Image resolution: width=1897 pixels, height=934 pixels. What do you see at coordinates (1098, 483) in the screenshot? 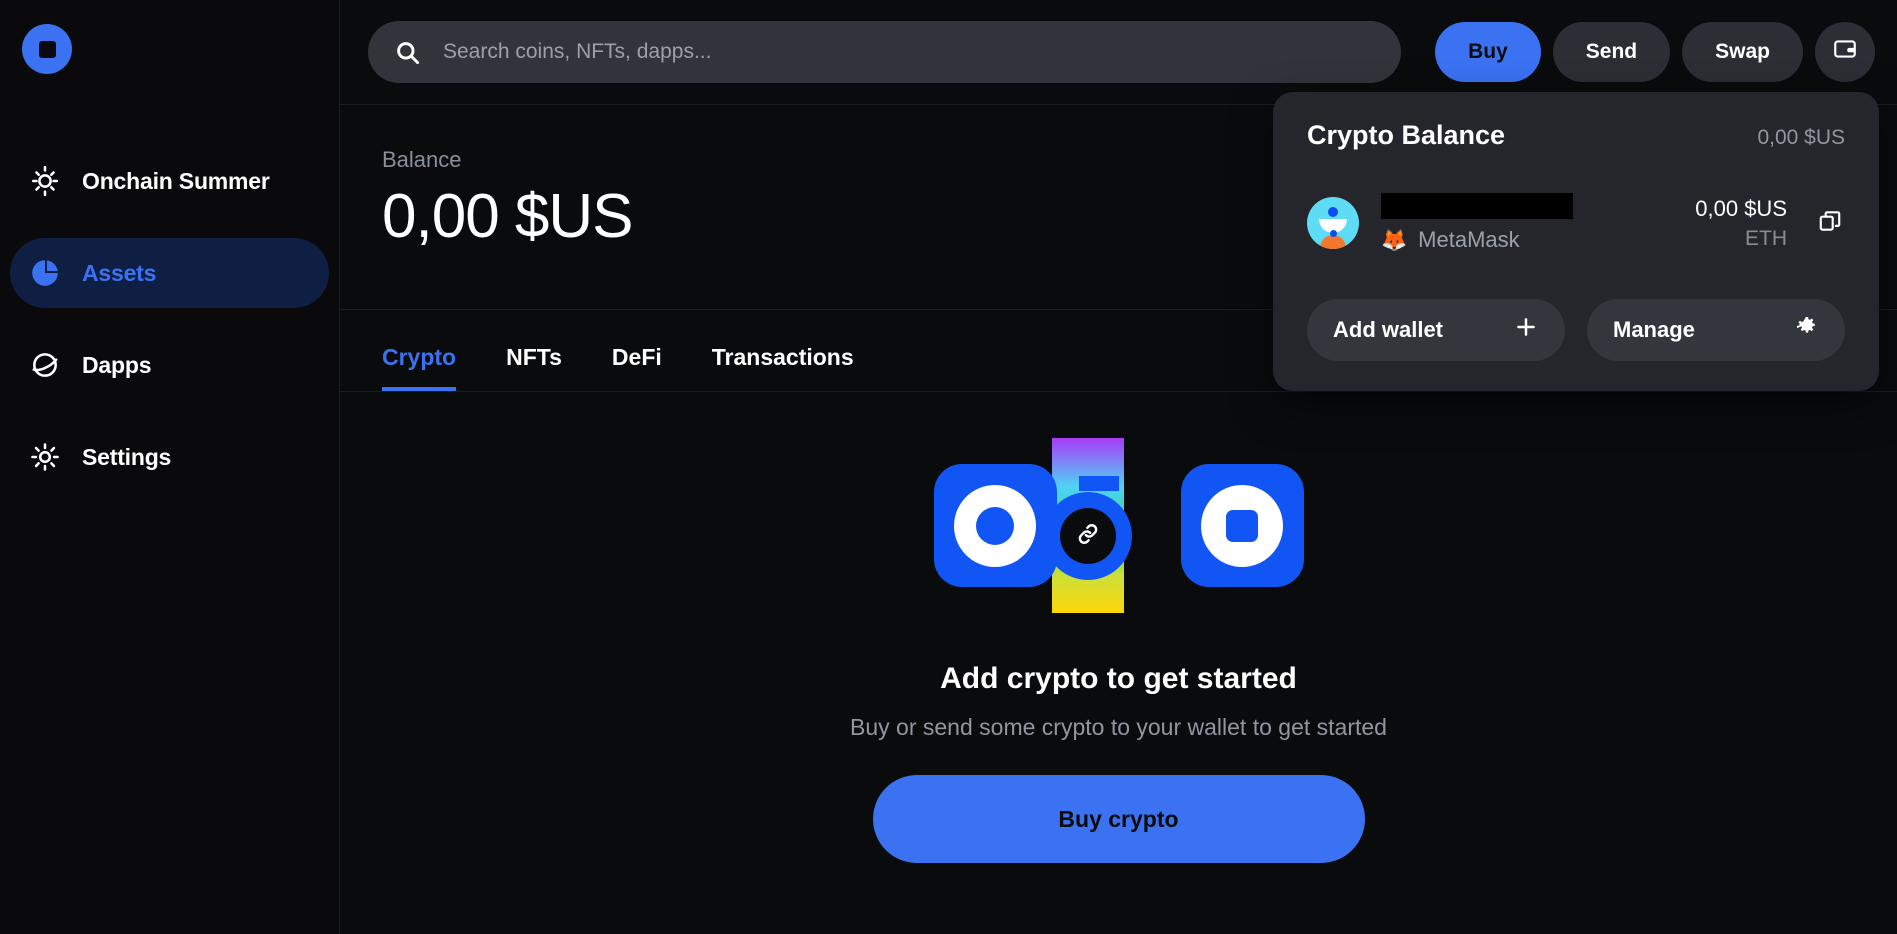
I see `coinbase-notch` at bounding box center [1098, 483].